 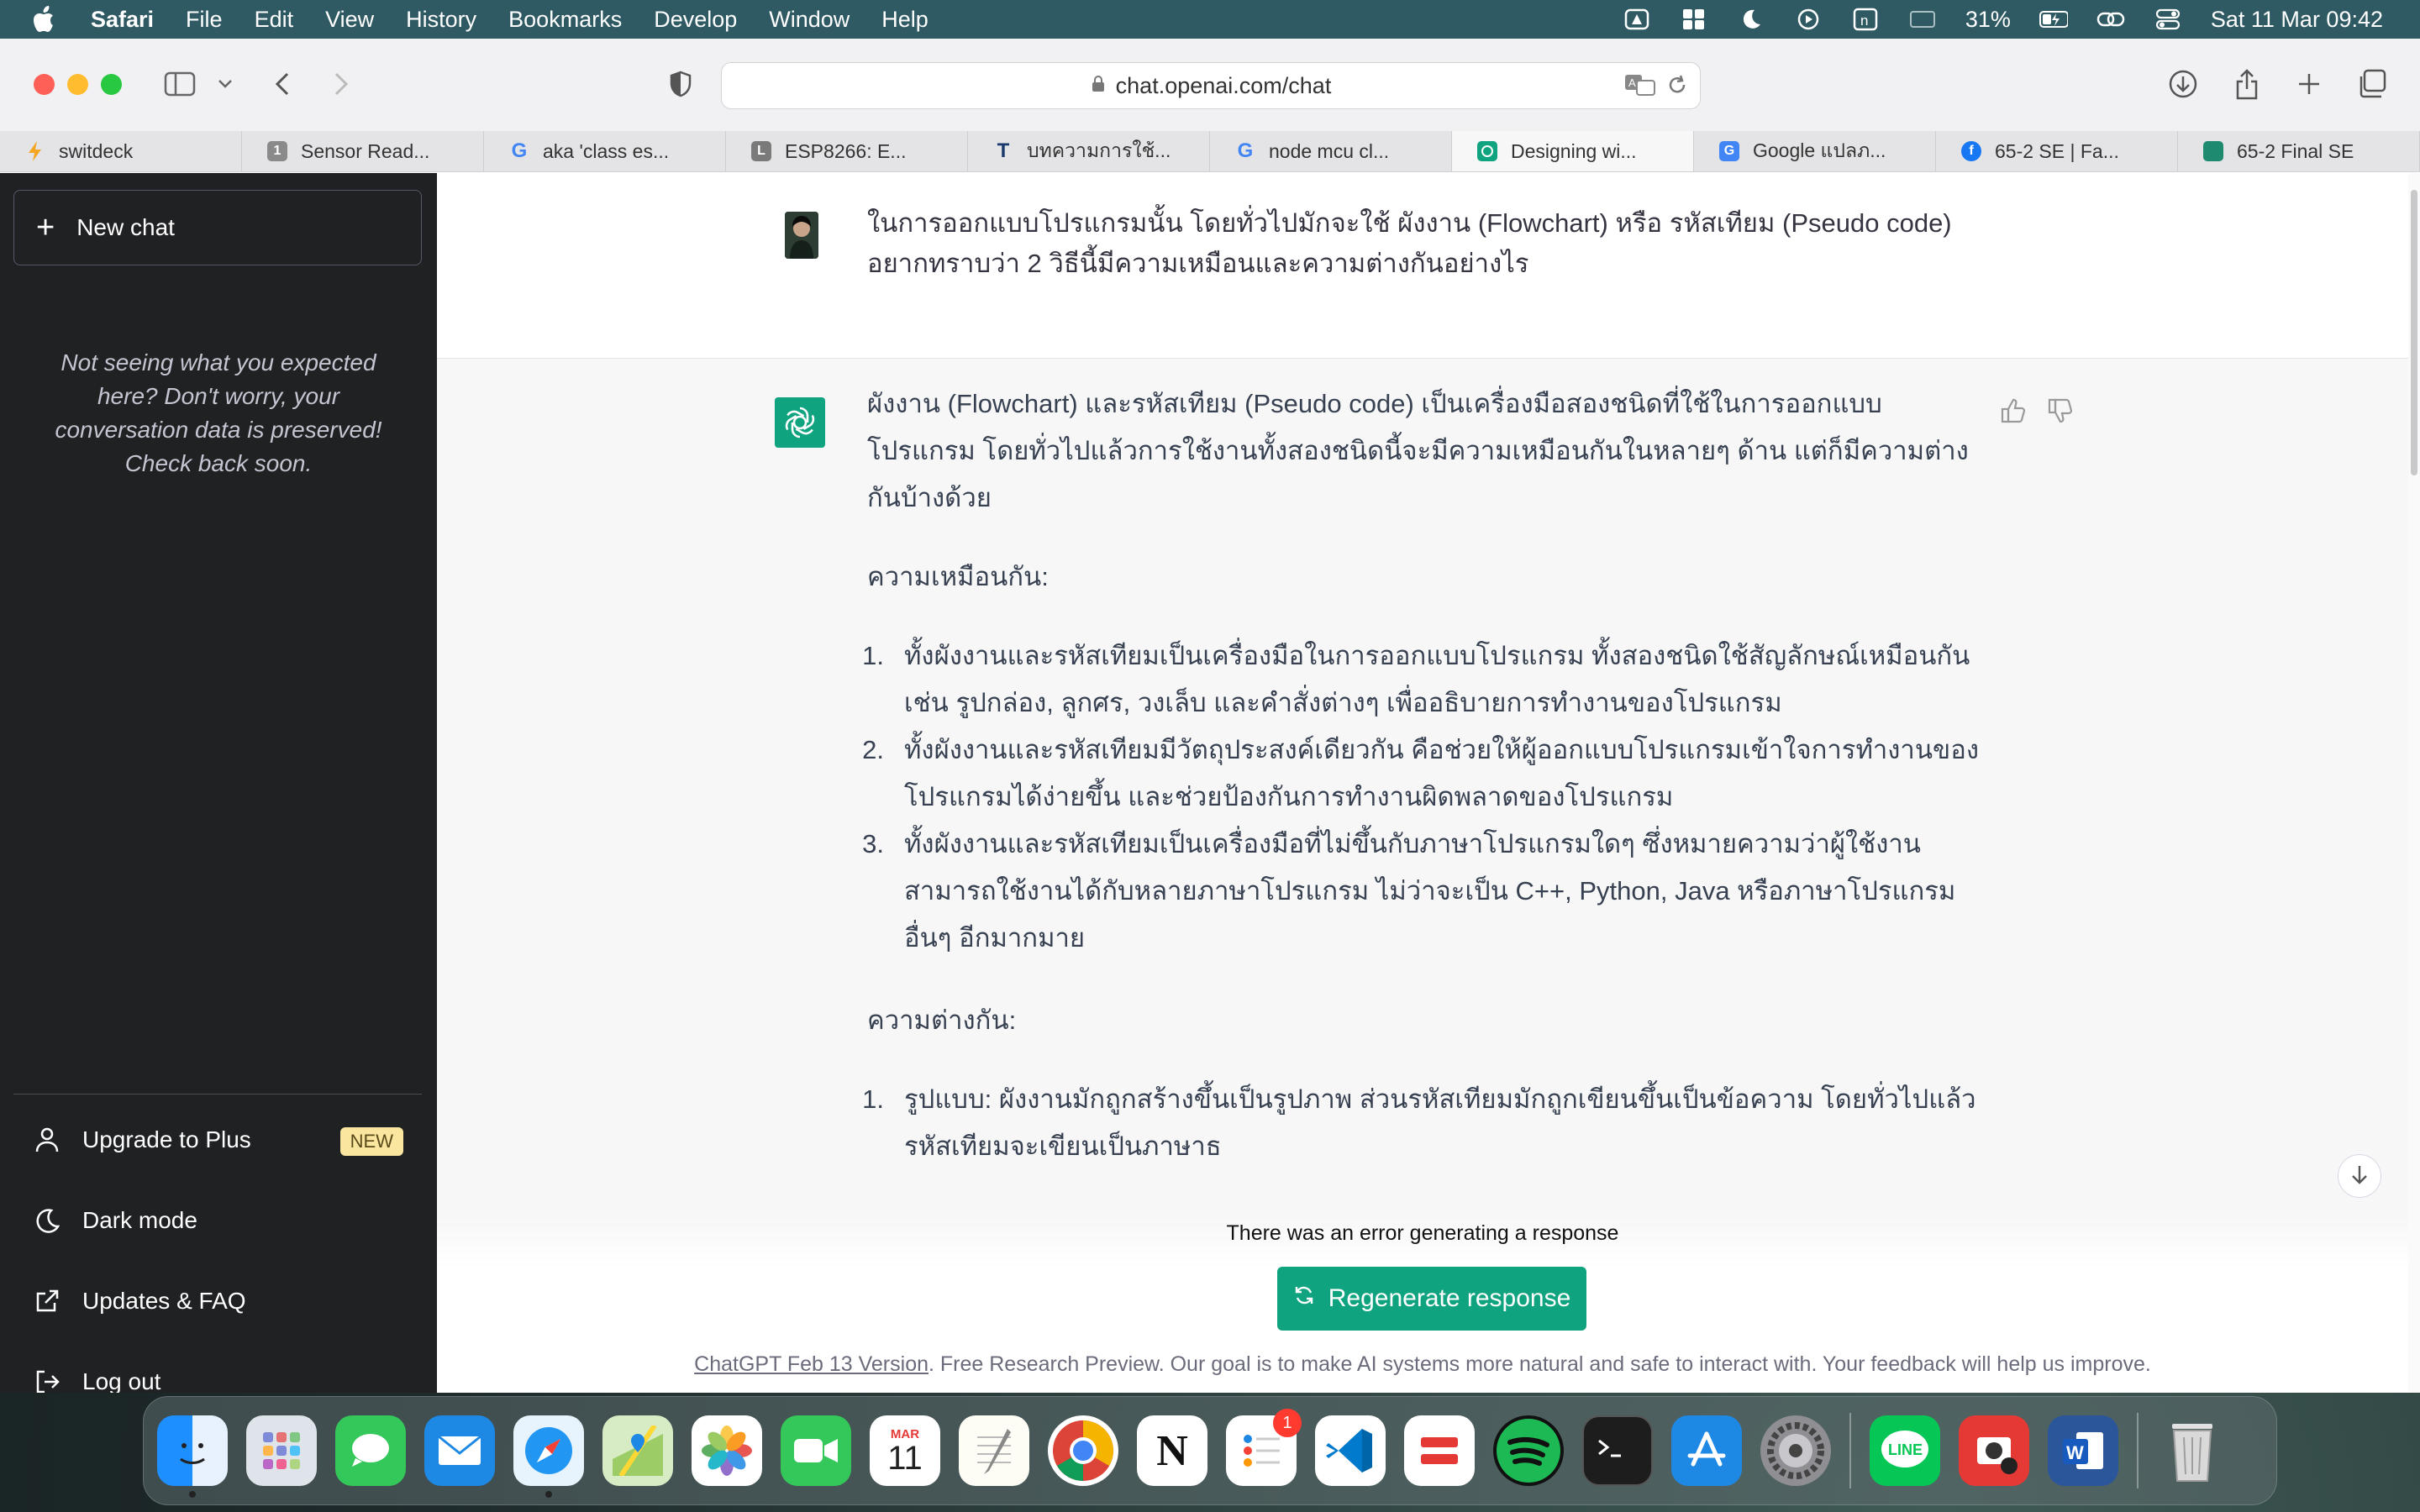 I want to click on menu-help: Help, so click(x=905, y=20).